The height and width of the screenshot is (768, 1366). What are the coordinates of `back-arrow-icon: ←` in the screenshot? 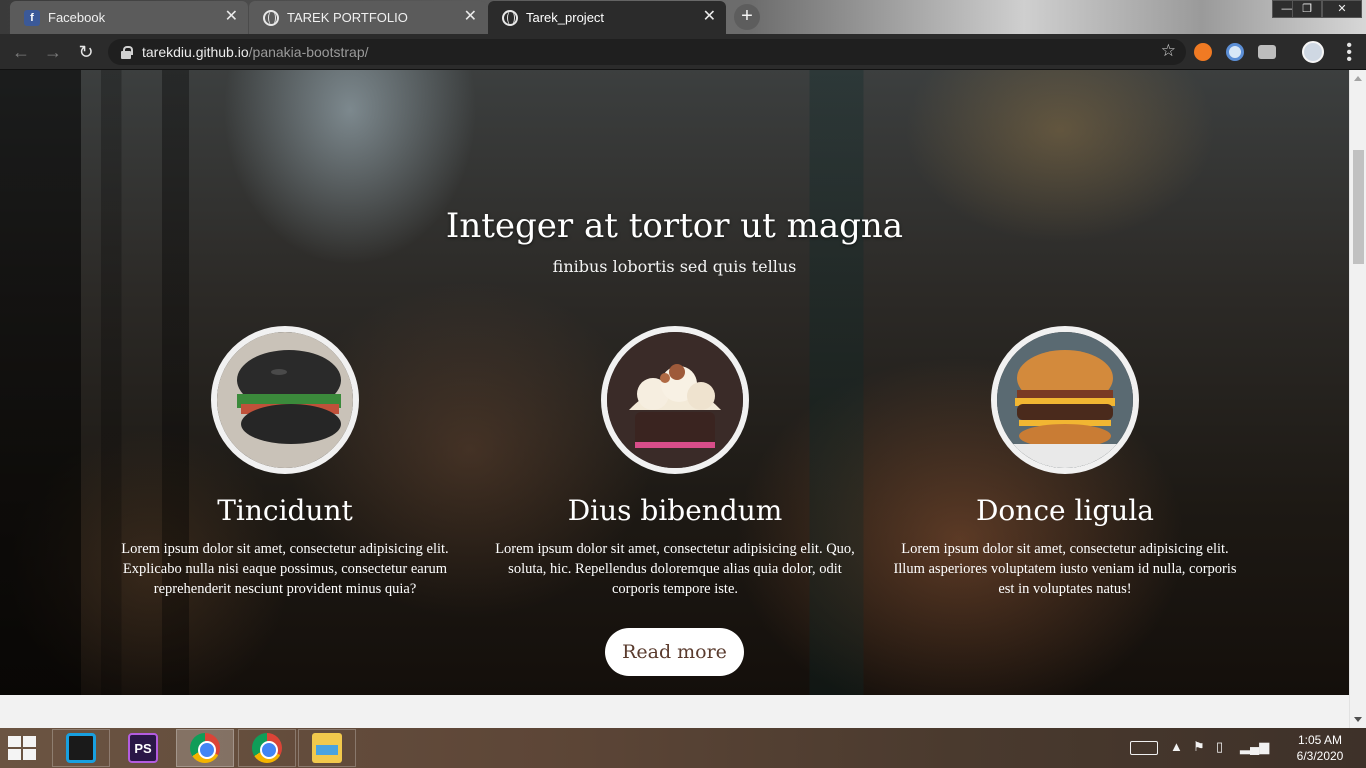 It's located at (21, 52).